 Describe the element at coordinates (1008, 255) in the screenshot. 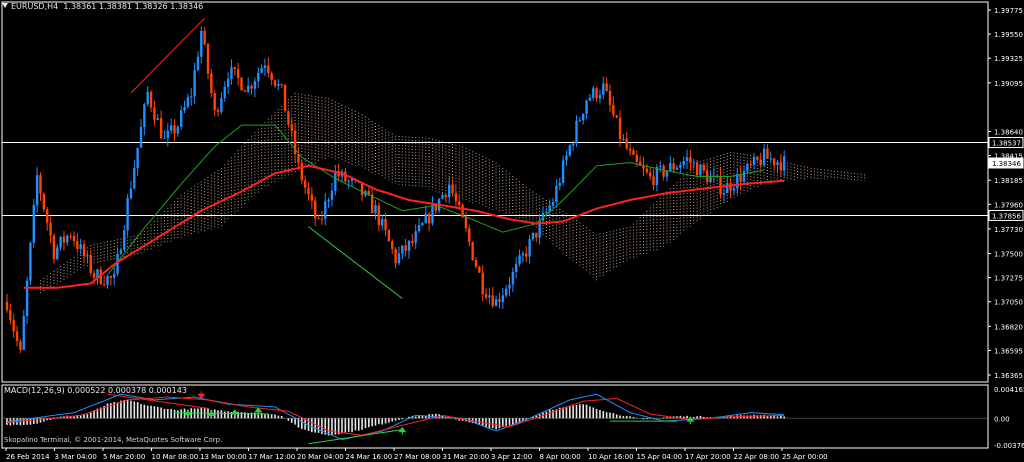

I see `y-tick-label: 1.37500` at that location.